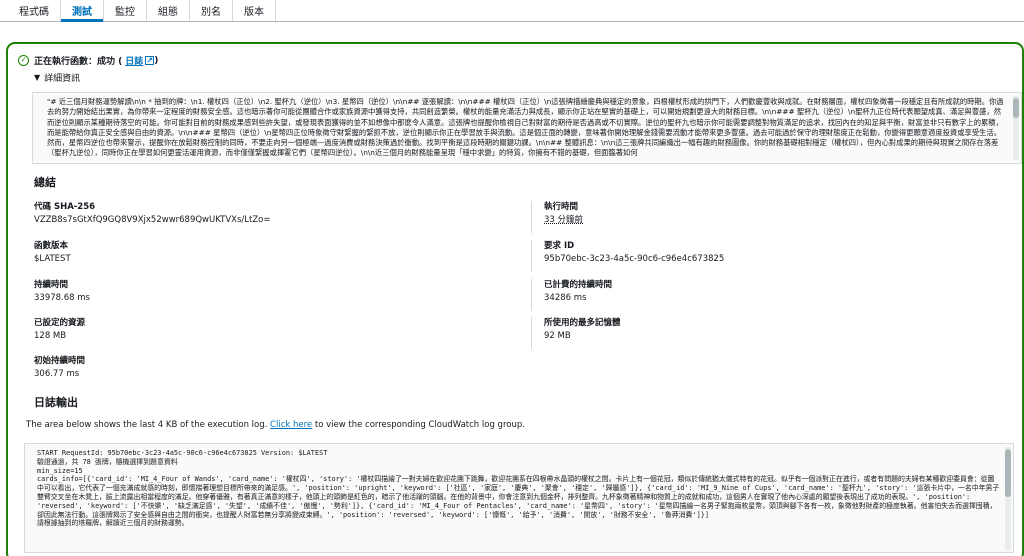 Image resolution: width=1024 pixels, height=556 pixels. I want to click on tab-test: 測試, so click(82, 11).